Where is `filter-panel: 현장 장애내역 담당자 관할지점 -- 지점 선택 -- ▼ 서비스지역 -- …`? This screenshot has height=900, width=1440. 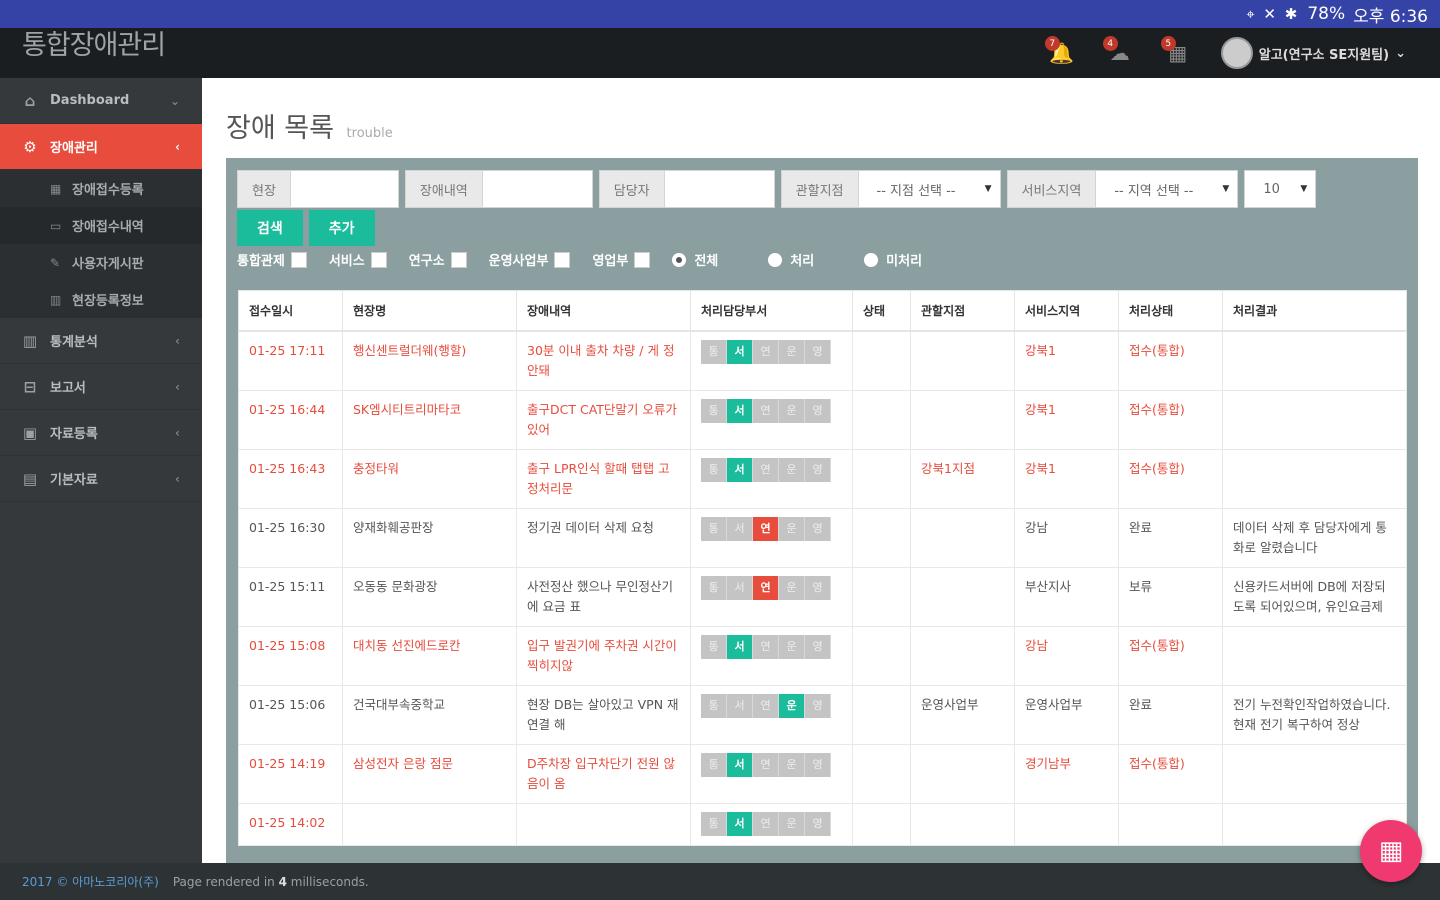 filter-panel: 현장 장애내역 담당자 관할지점 -- 지점 선택 -- ▼ 서비스지역 -- … is located at coordinates (822, 218).